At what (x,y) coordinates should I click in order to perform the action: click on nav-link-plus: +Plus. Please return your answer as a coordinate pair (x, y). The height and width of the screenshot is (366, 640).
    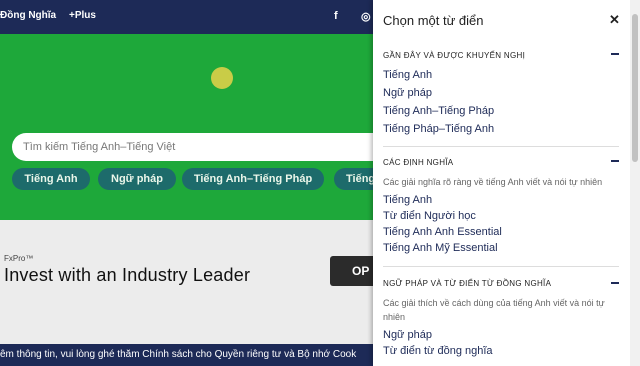
    Looking at the image, I should click on (82, 15).